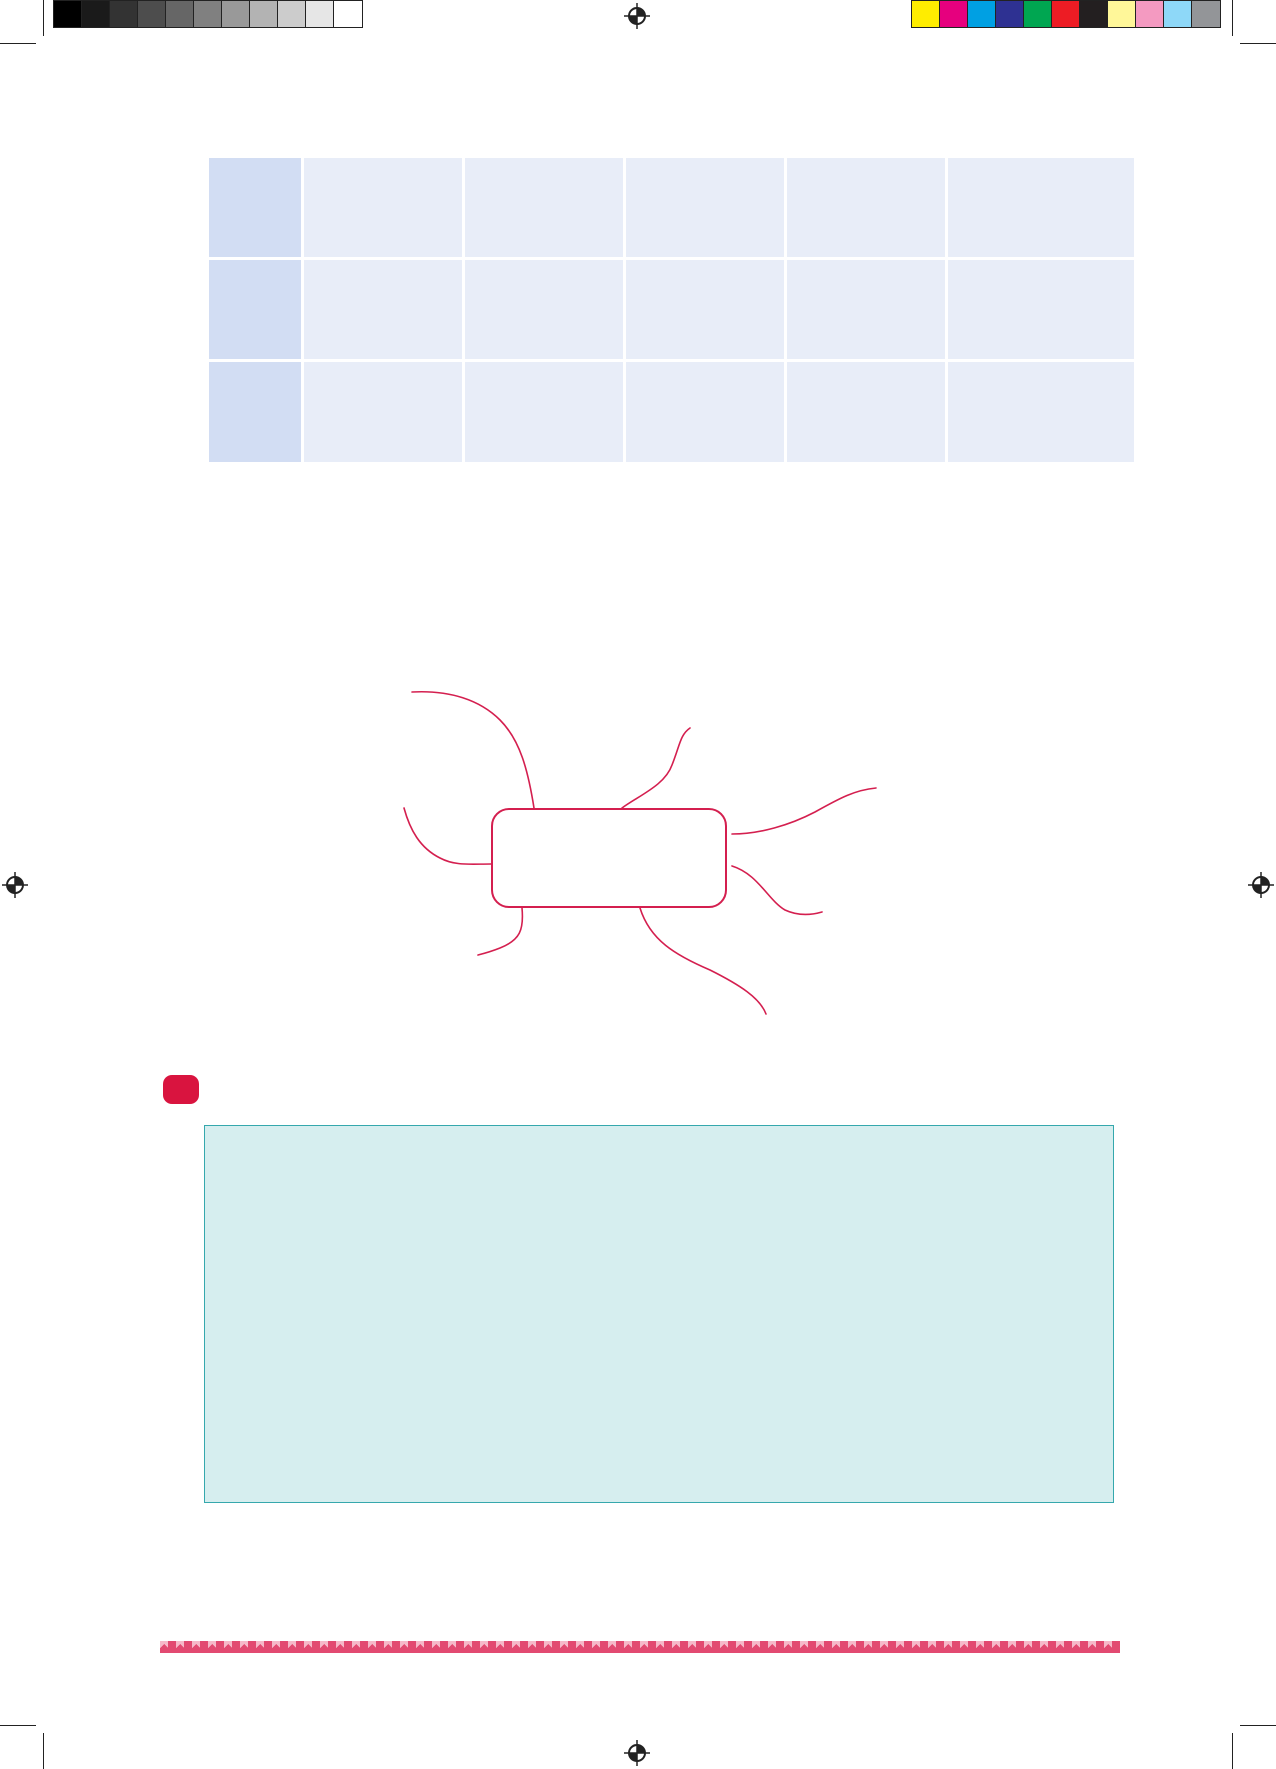 This screenshot has height=1769, width=1276. What do you see at coordinates (703, 961) in the screenshot?
I see `mind-map-branch-bottom-right` at bounding box center [703, 961].